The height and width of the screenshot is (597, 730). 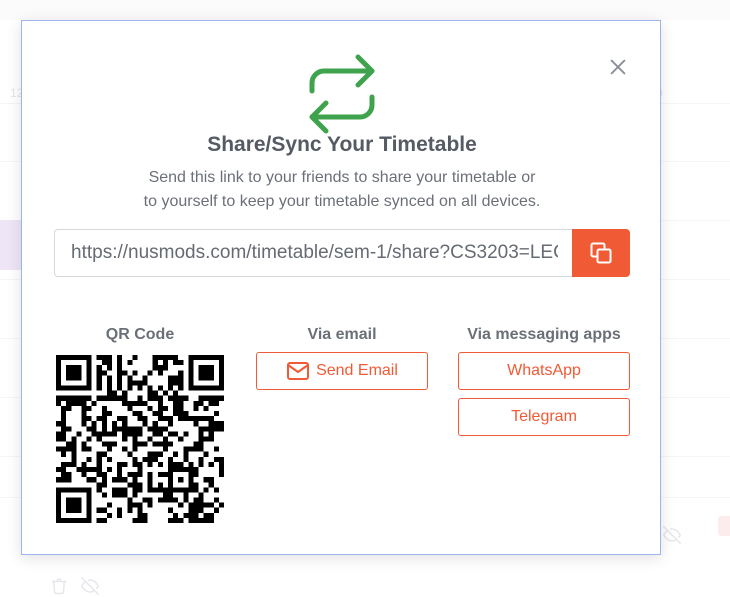 What do you see at coordinates (544, 334) in the screenshot?
I see `messaging-apps-heading: Via messaging apps` at bounding box center [544, 334].